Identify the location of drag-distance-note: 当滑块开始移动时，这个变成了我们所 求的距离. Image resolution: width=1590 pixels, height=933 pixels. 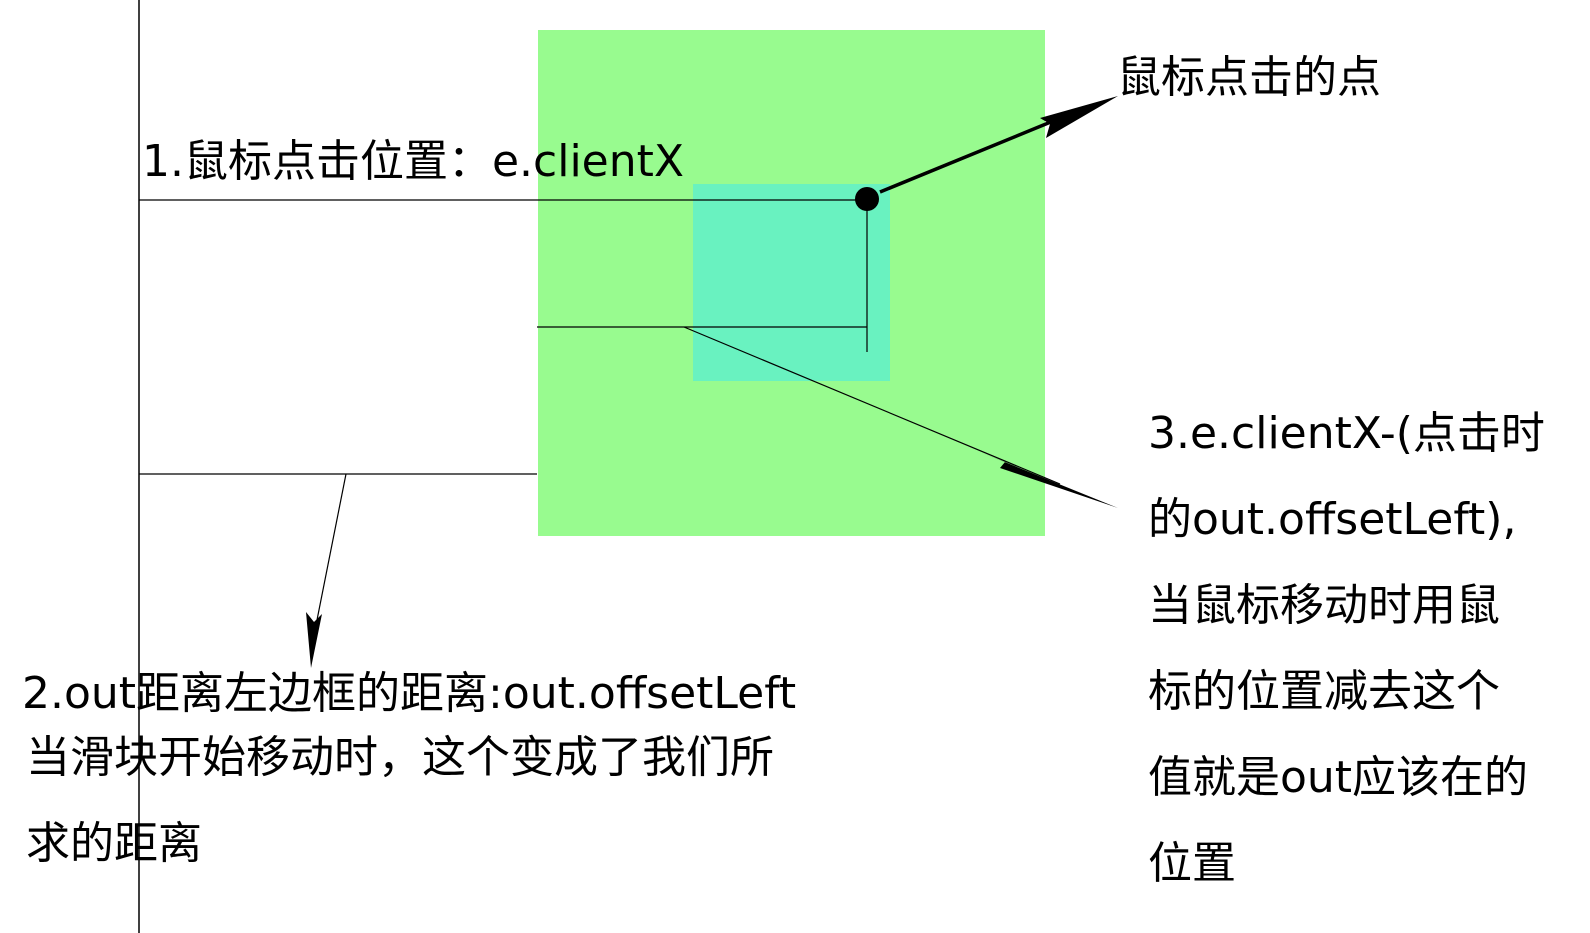
(400, 814).